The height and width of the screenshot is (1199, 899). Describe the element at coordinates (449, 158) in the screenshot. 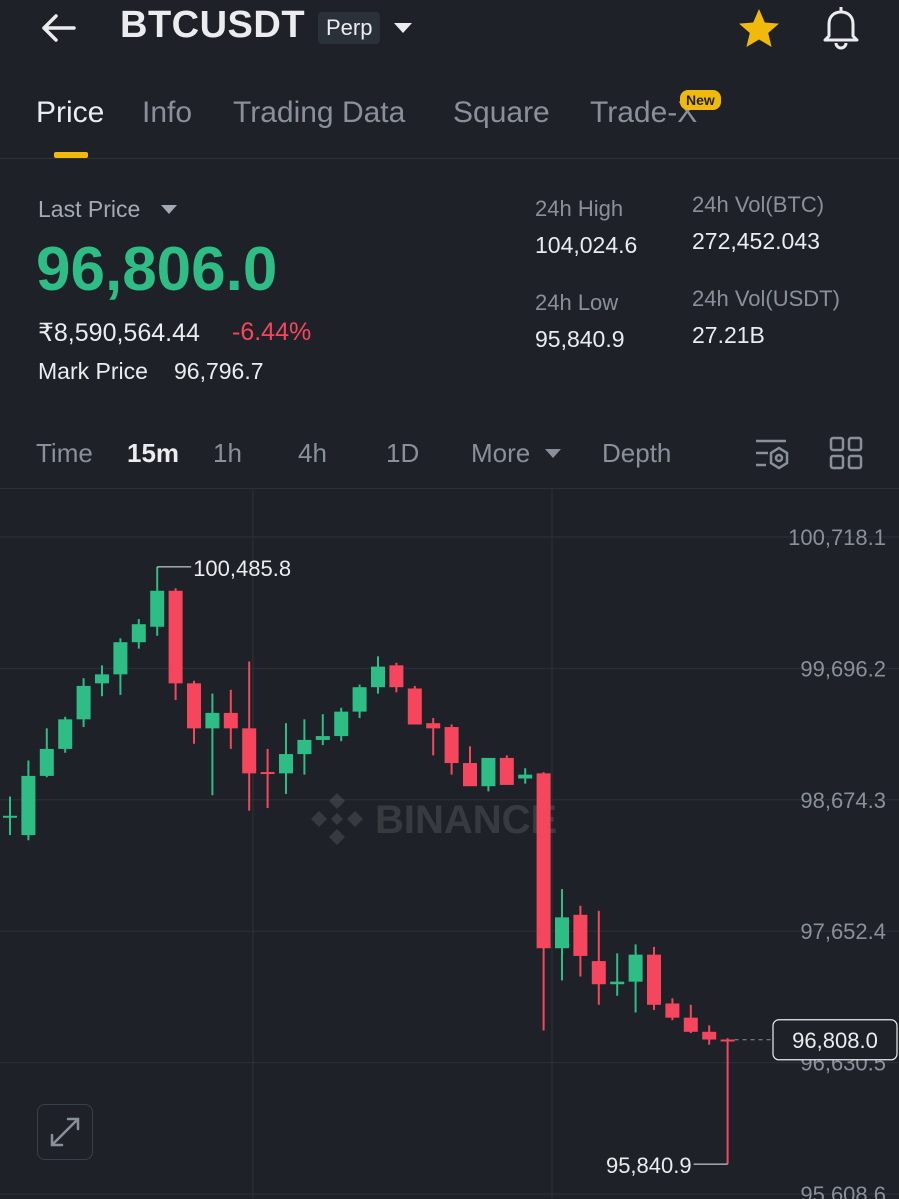

I see `divider` at that location.